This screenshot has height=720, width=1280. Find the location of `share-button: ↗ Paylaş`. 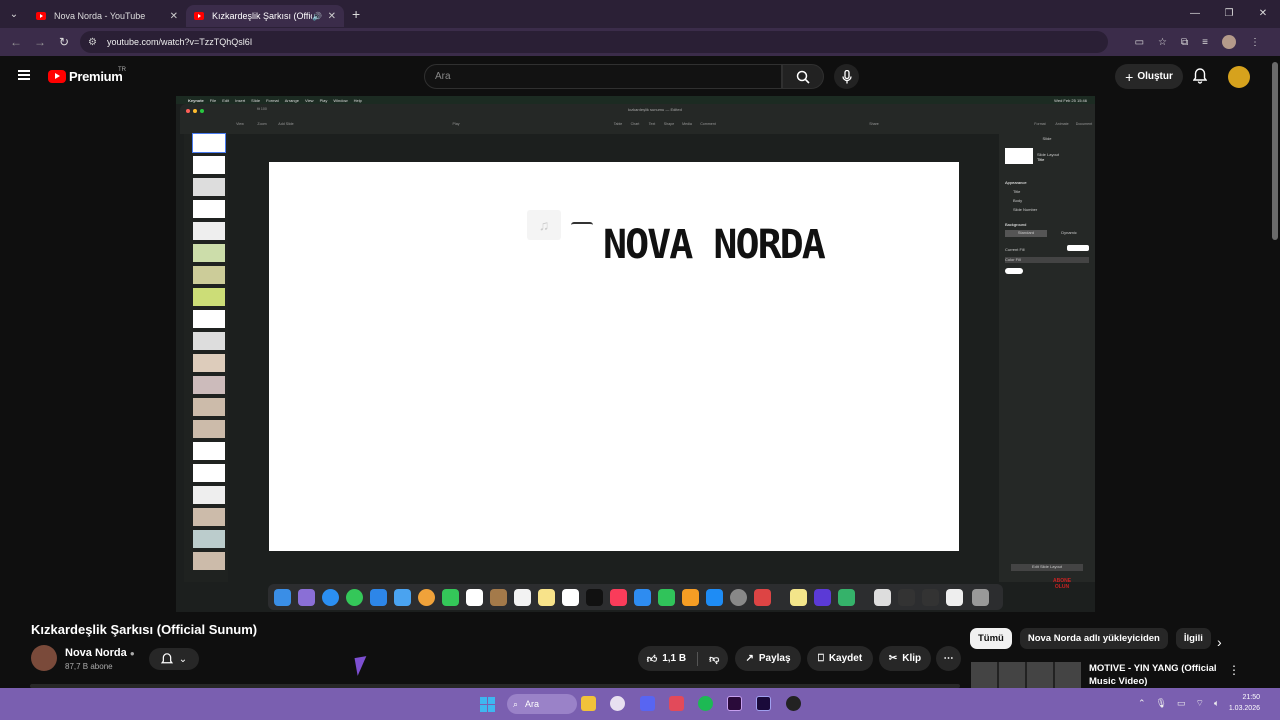

share-button: ↗ Paylaş is located at coordinates (768, 658).